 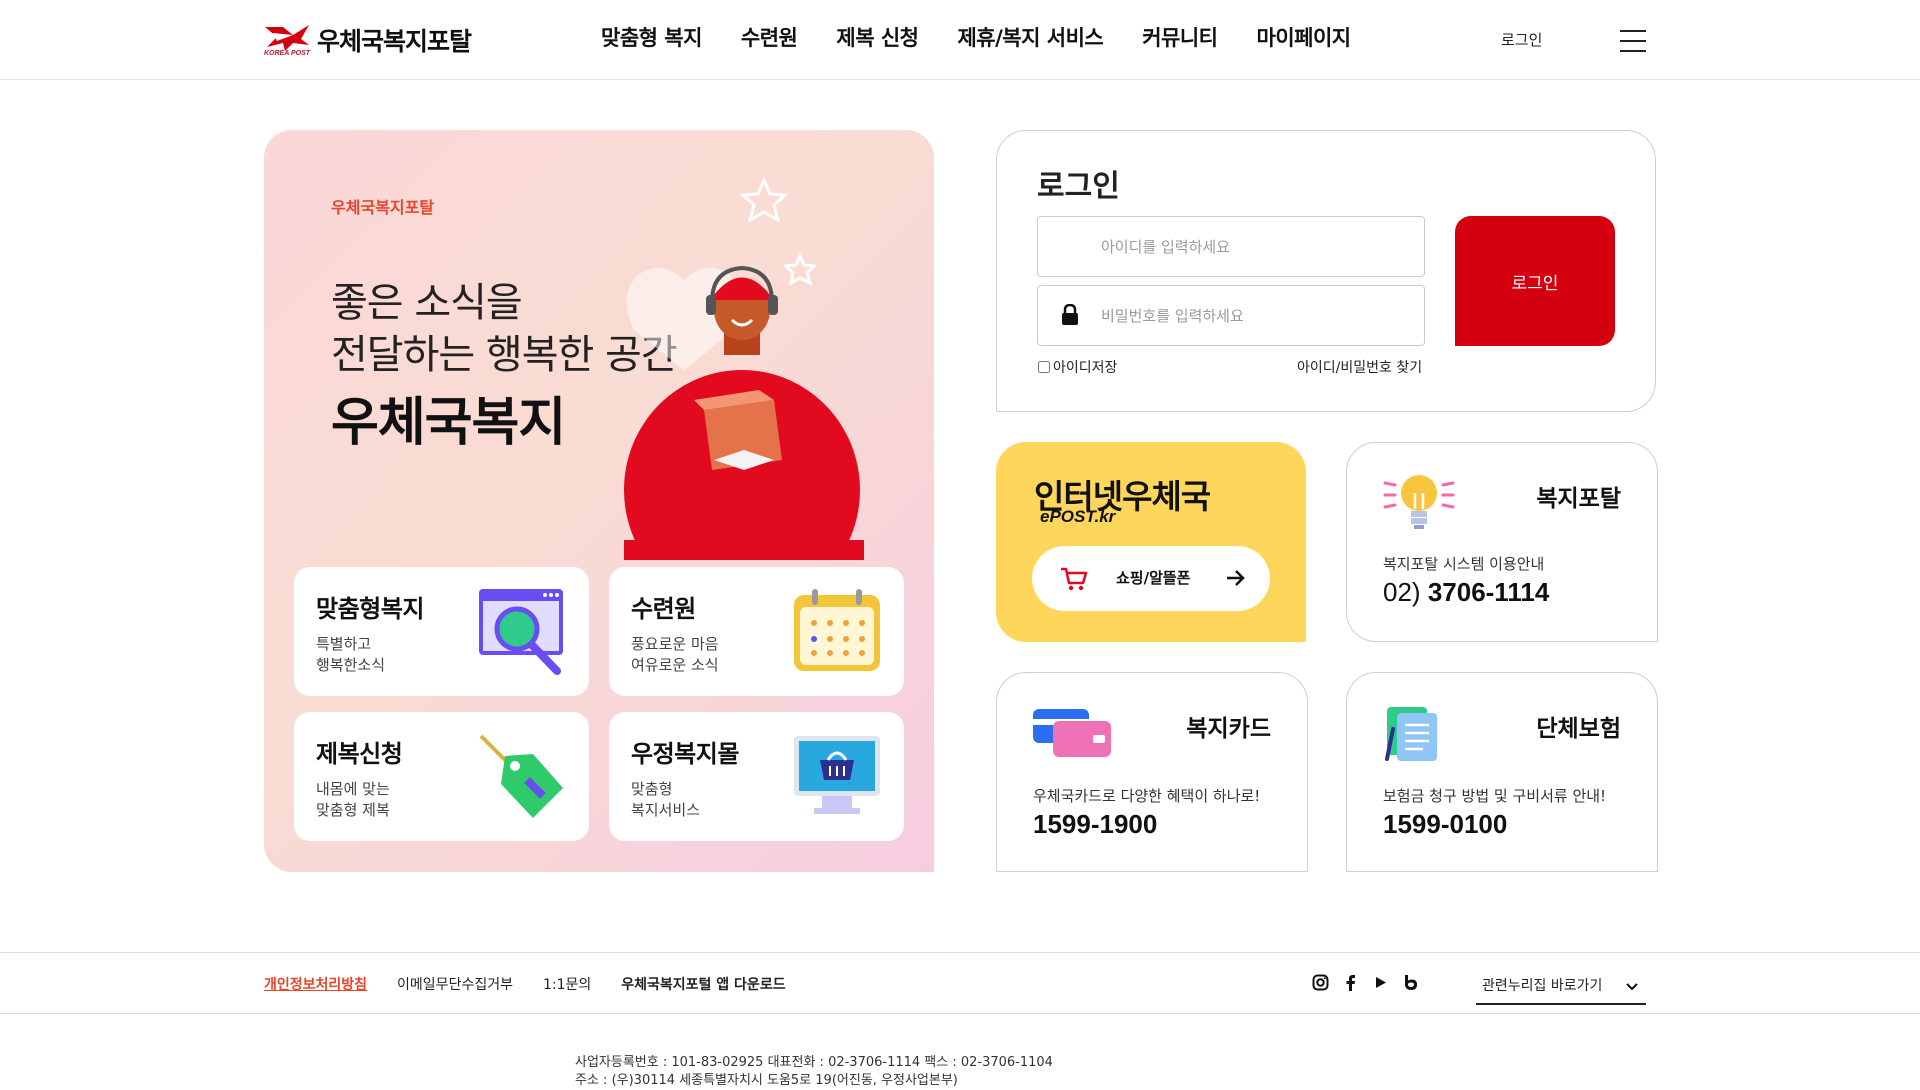 I want to click on epost-card: 인터넷우체국 ePOST.kr 쇼핑/알뜰폰, so click(x=1151, y=542).